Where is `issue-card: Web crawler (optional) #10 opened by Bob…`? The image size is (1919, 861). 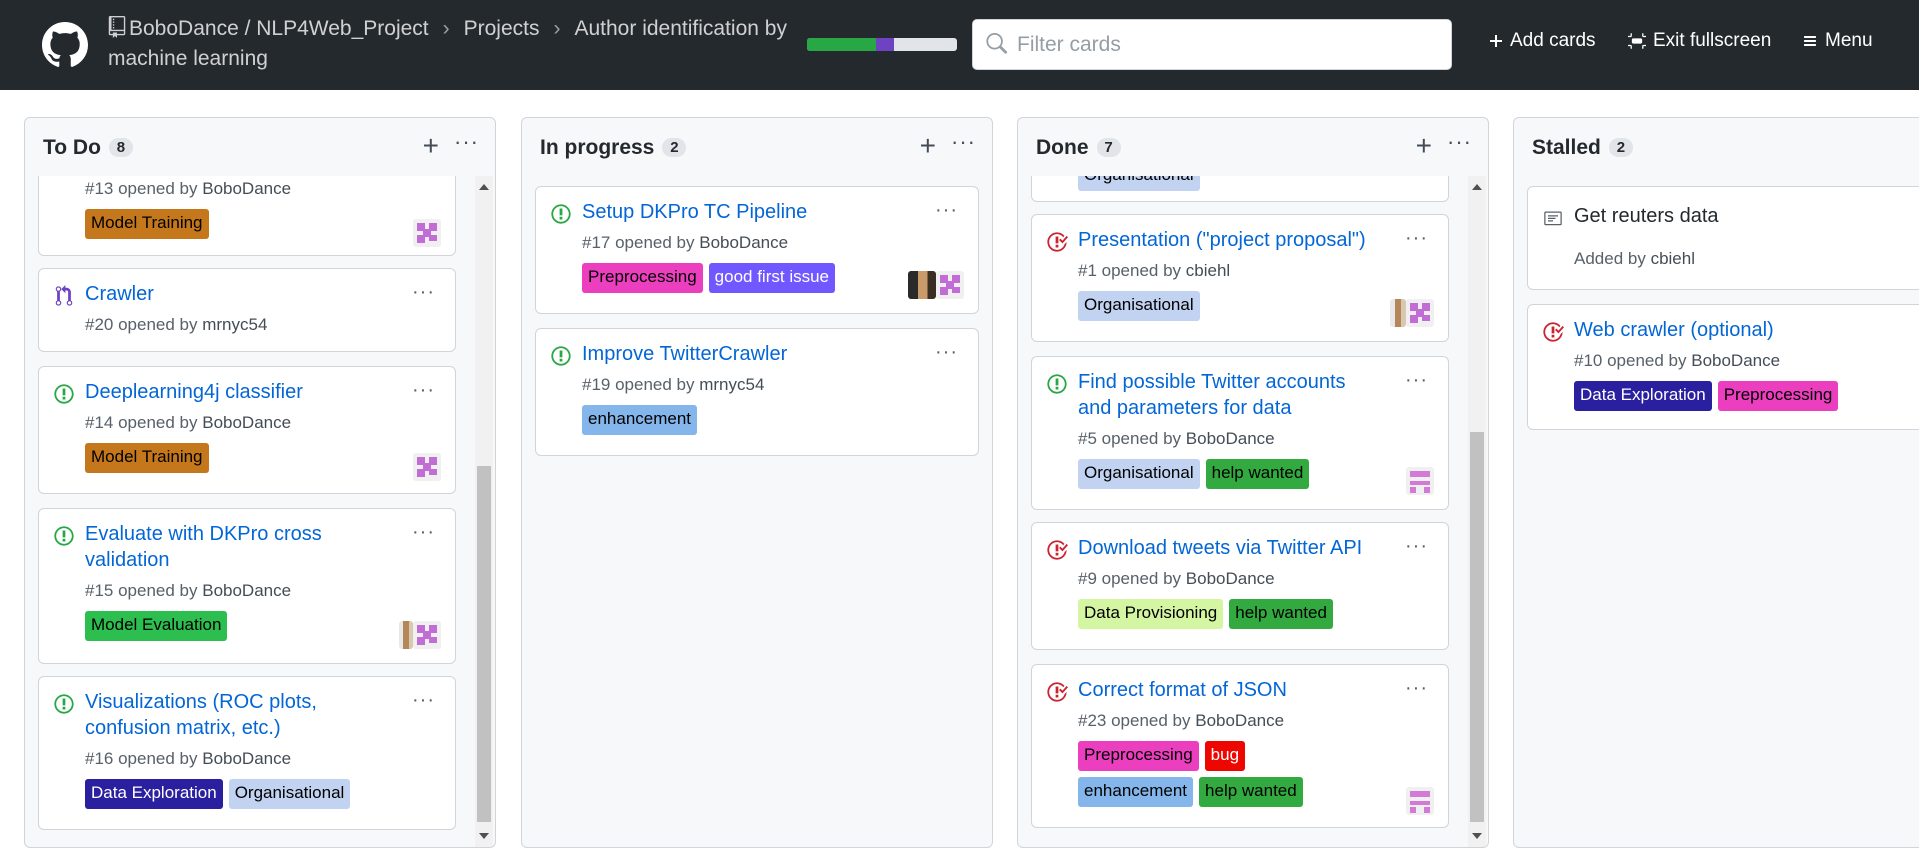
issue-card: Web crawler (optional) #10 opened by Bob… is located at coordinates (1723, 367).